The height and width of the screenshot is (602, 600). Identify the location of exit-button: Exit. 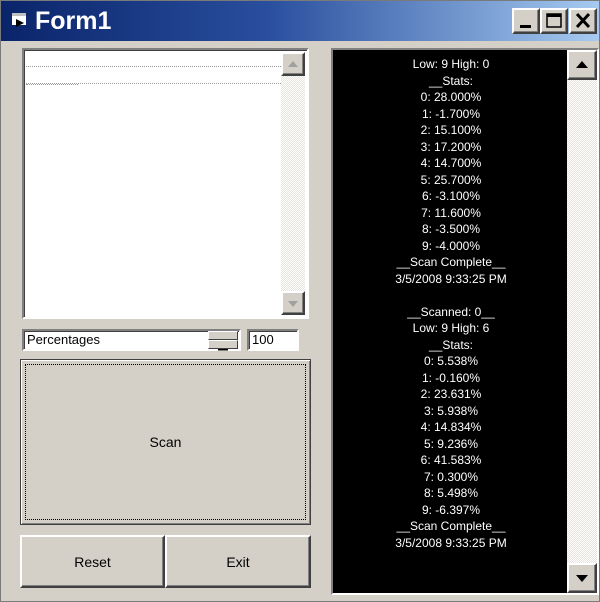
(238, 561).